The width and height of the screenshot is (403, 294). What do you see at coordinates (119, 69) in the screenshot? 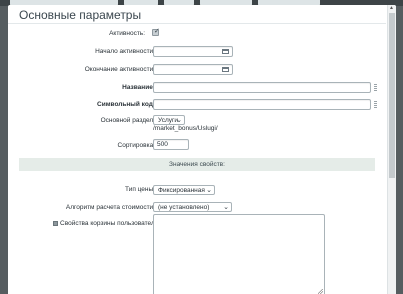
I see `active-to-label: Окончание активности:` at bounding box center [119, 69].